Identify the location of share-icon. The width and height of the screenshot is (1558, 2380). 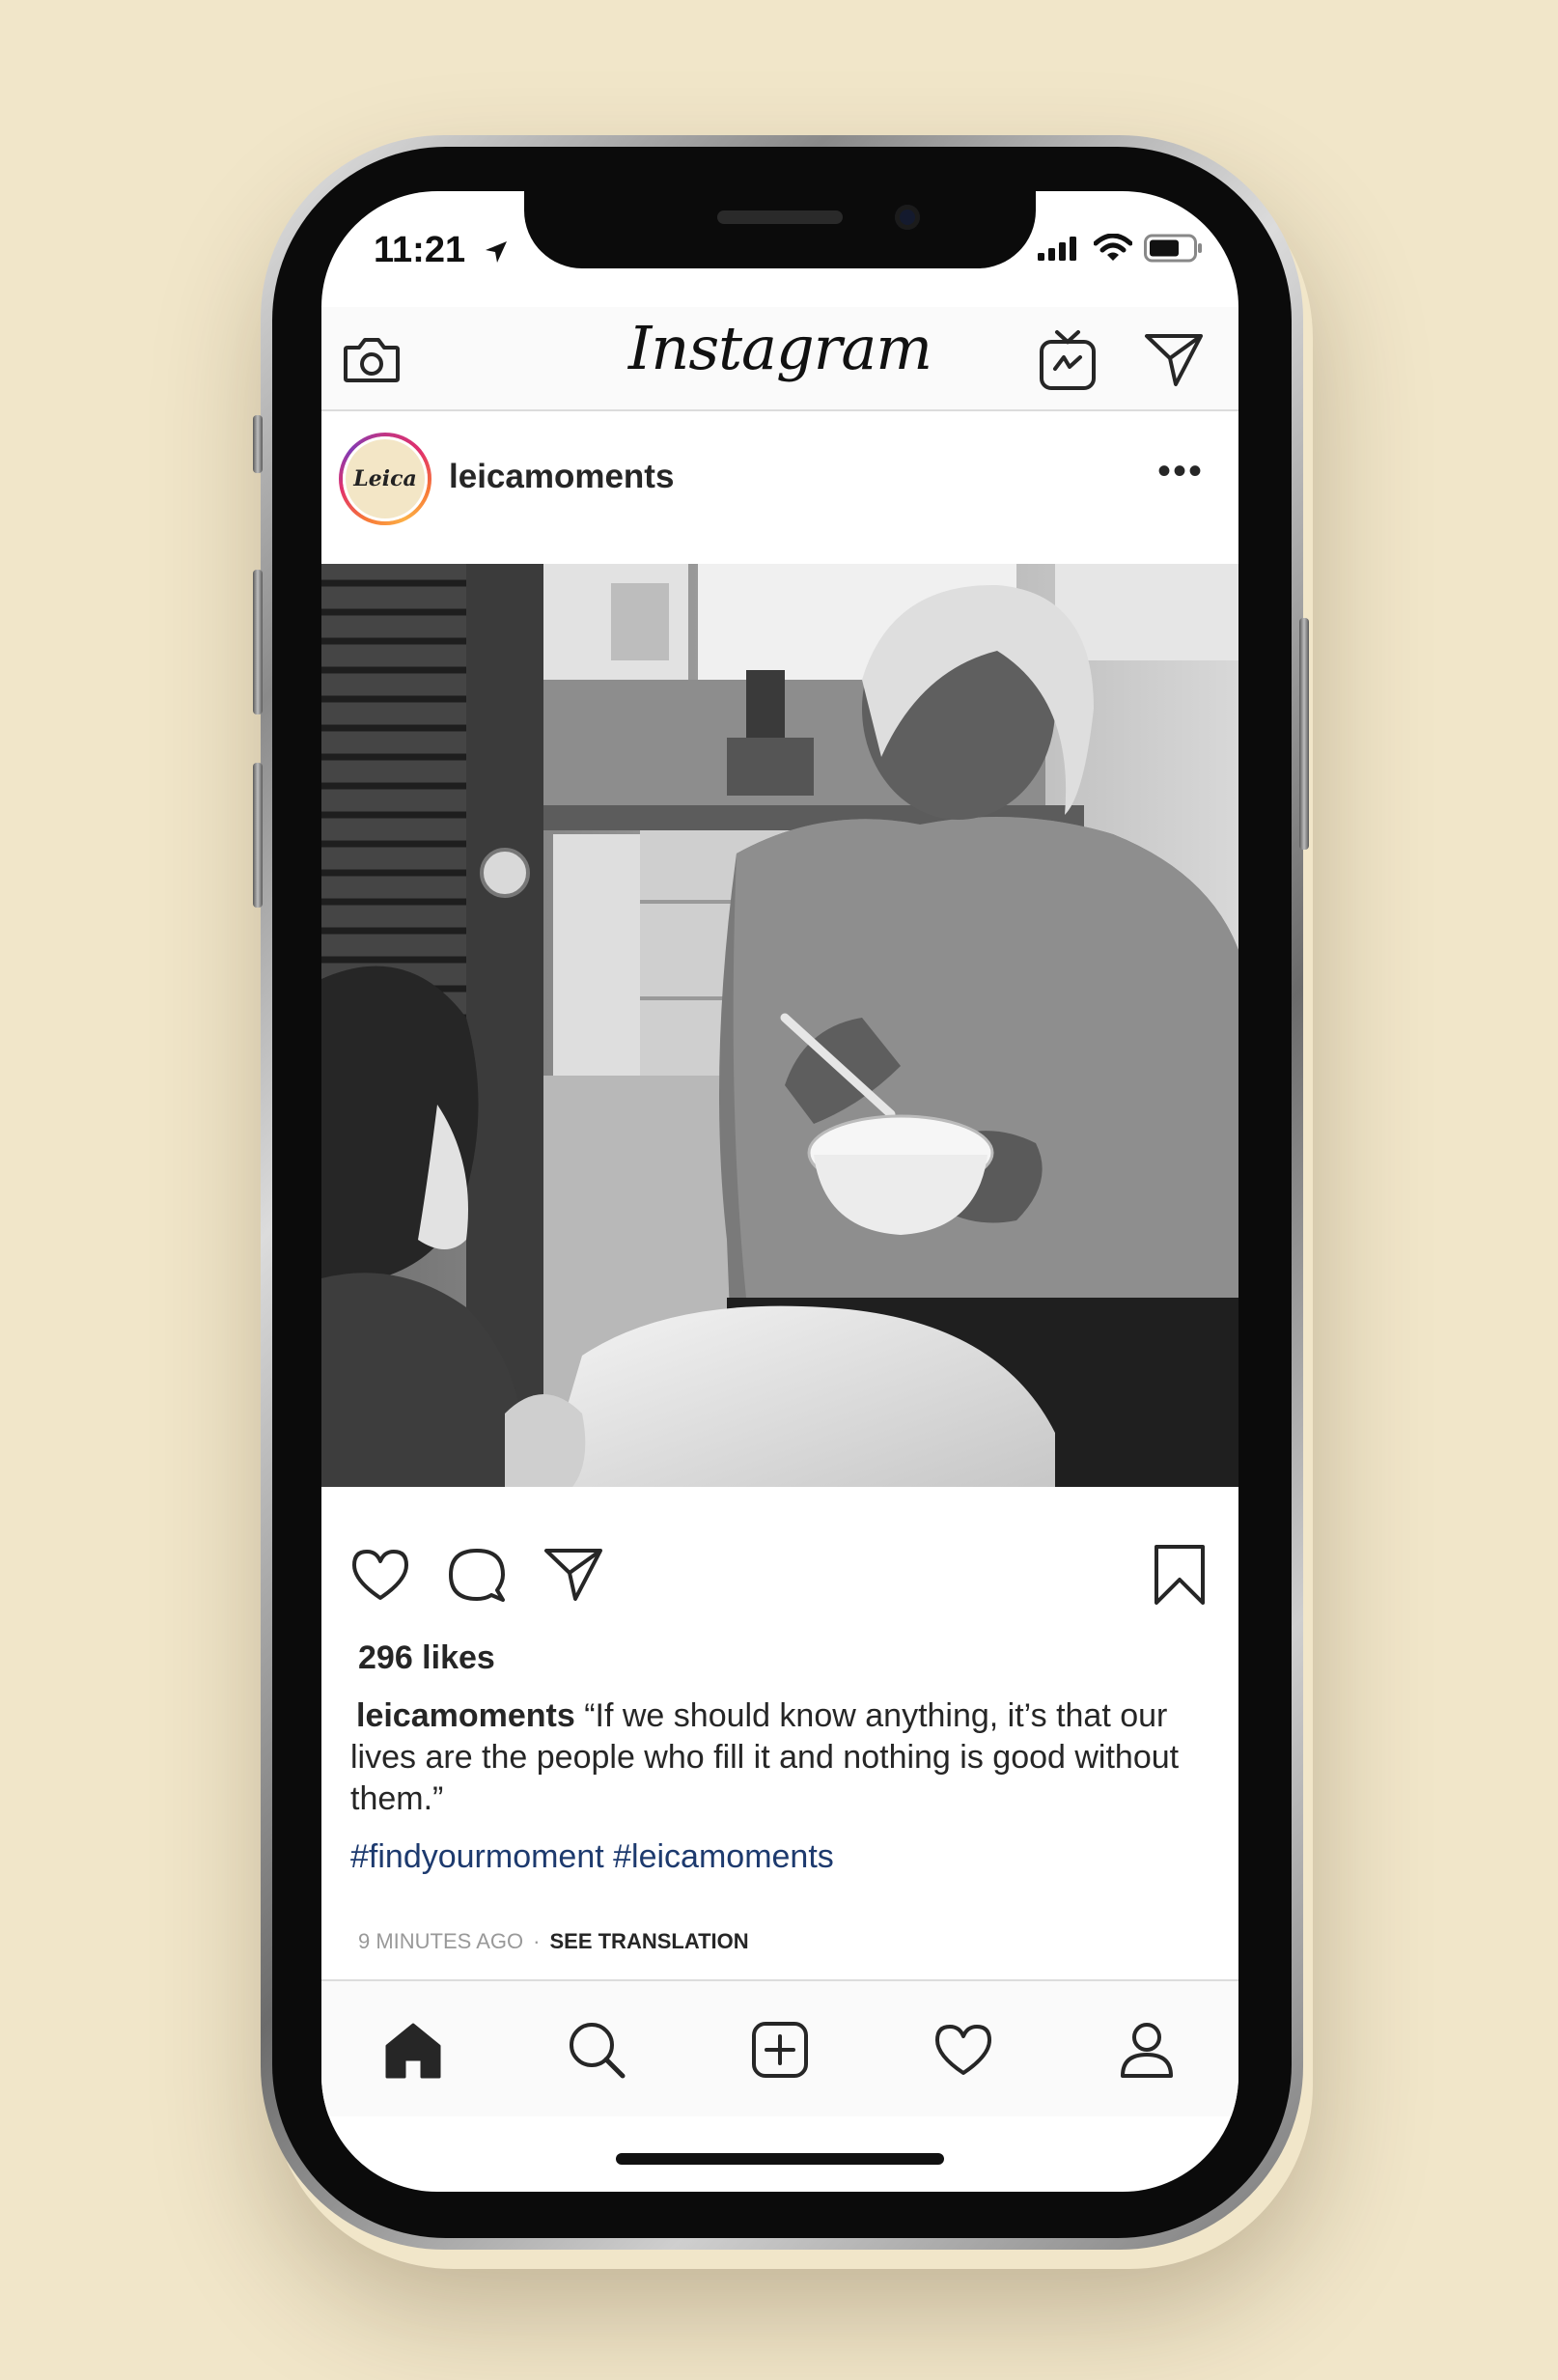
(573, 1575).